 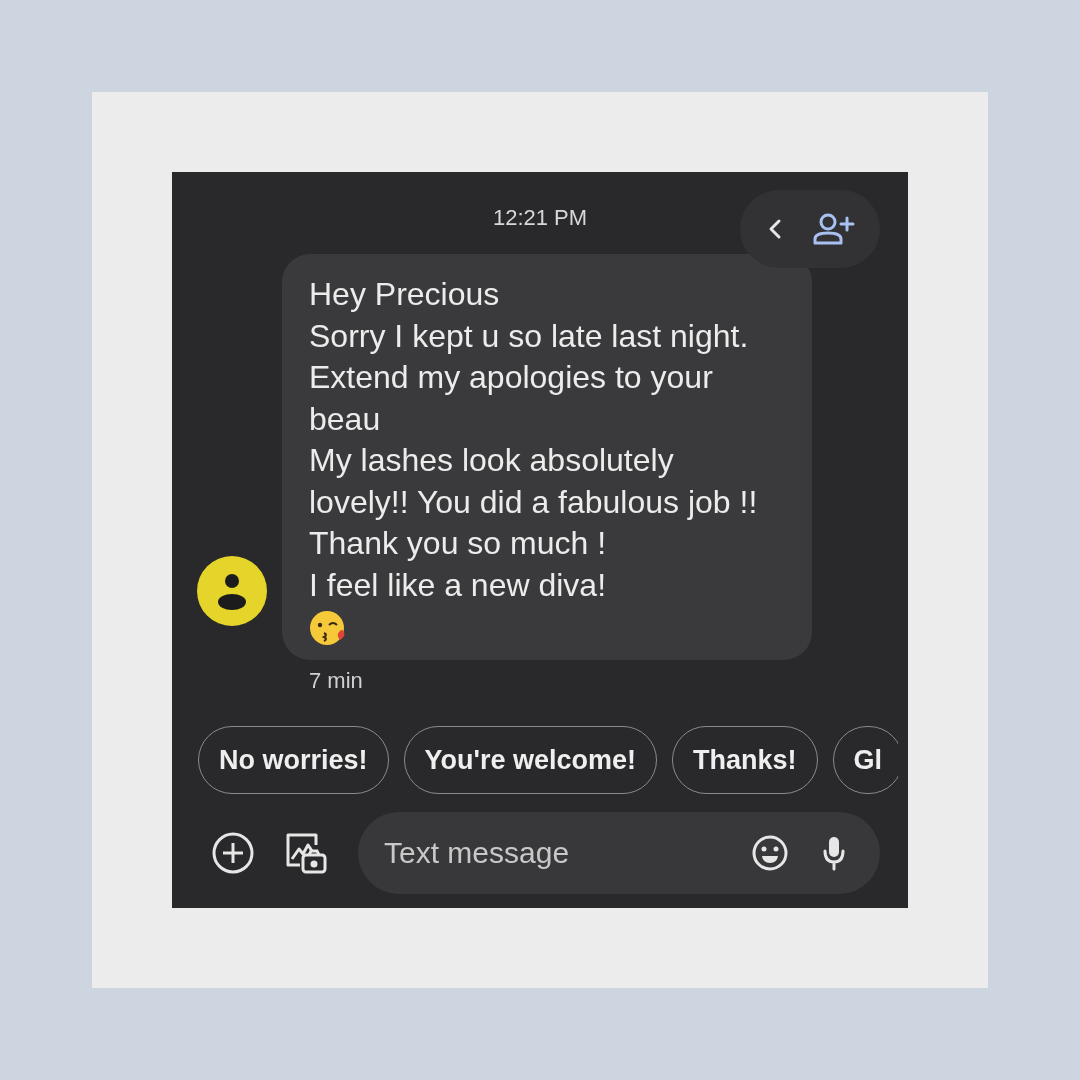 I want to click on message-input: Text message, so click(x=550, y=853).